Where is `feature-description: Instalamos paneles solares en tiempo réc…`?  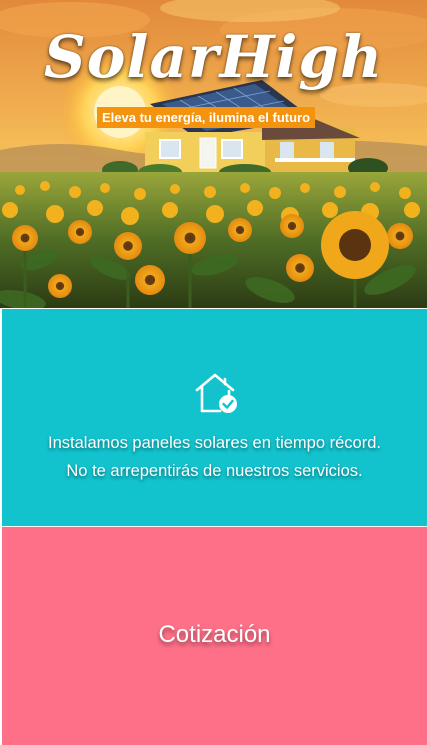 feature-description: Instalamos paneles solares en tiempo réc… is located at coordinates (214, 457).